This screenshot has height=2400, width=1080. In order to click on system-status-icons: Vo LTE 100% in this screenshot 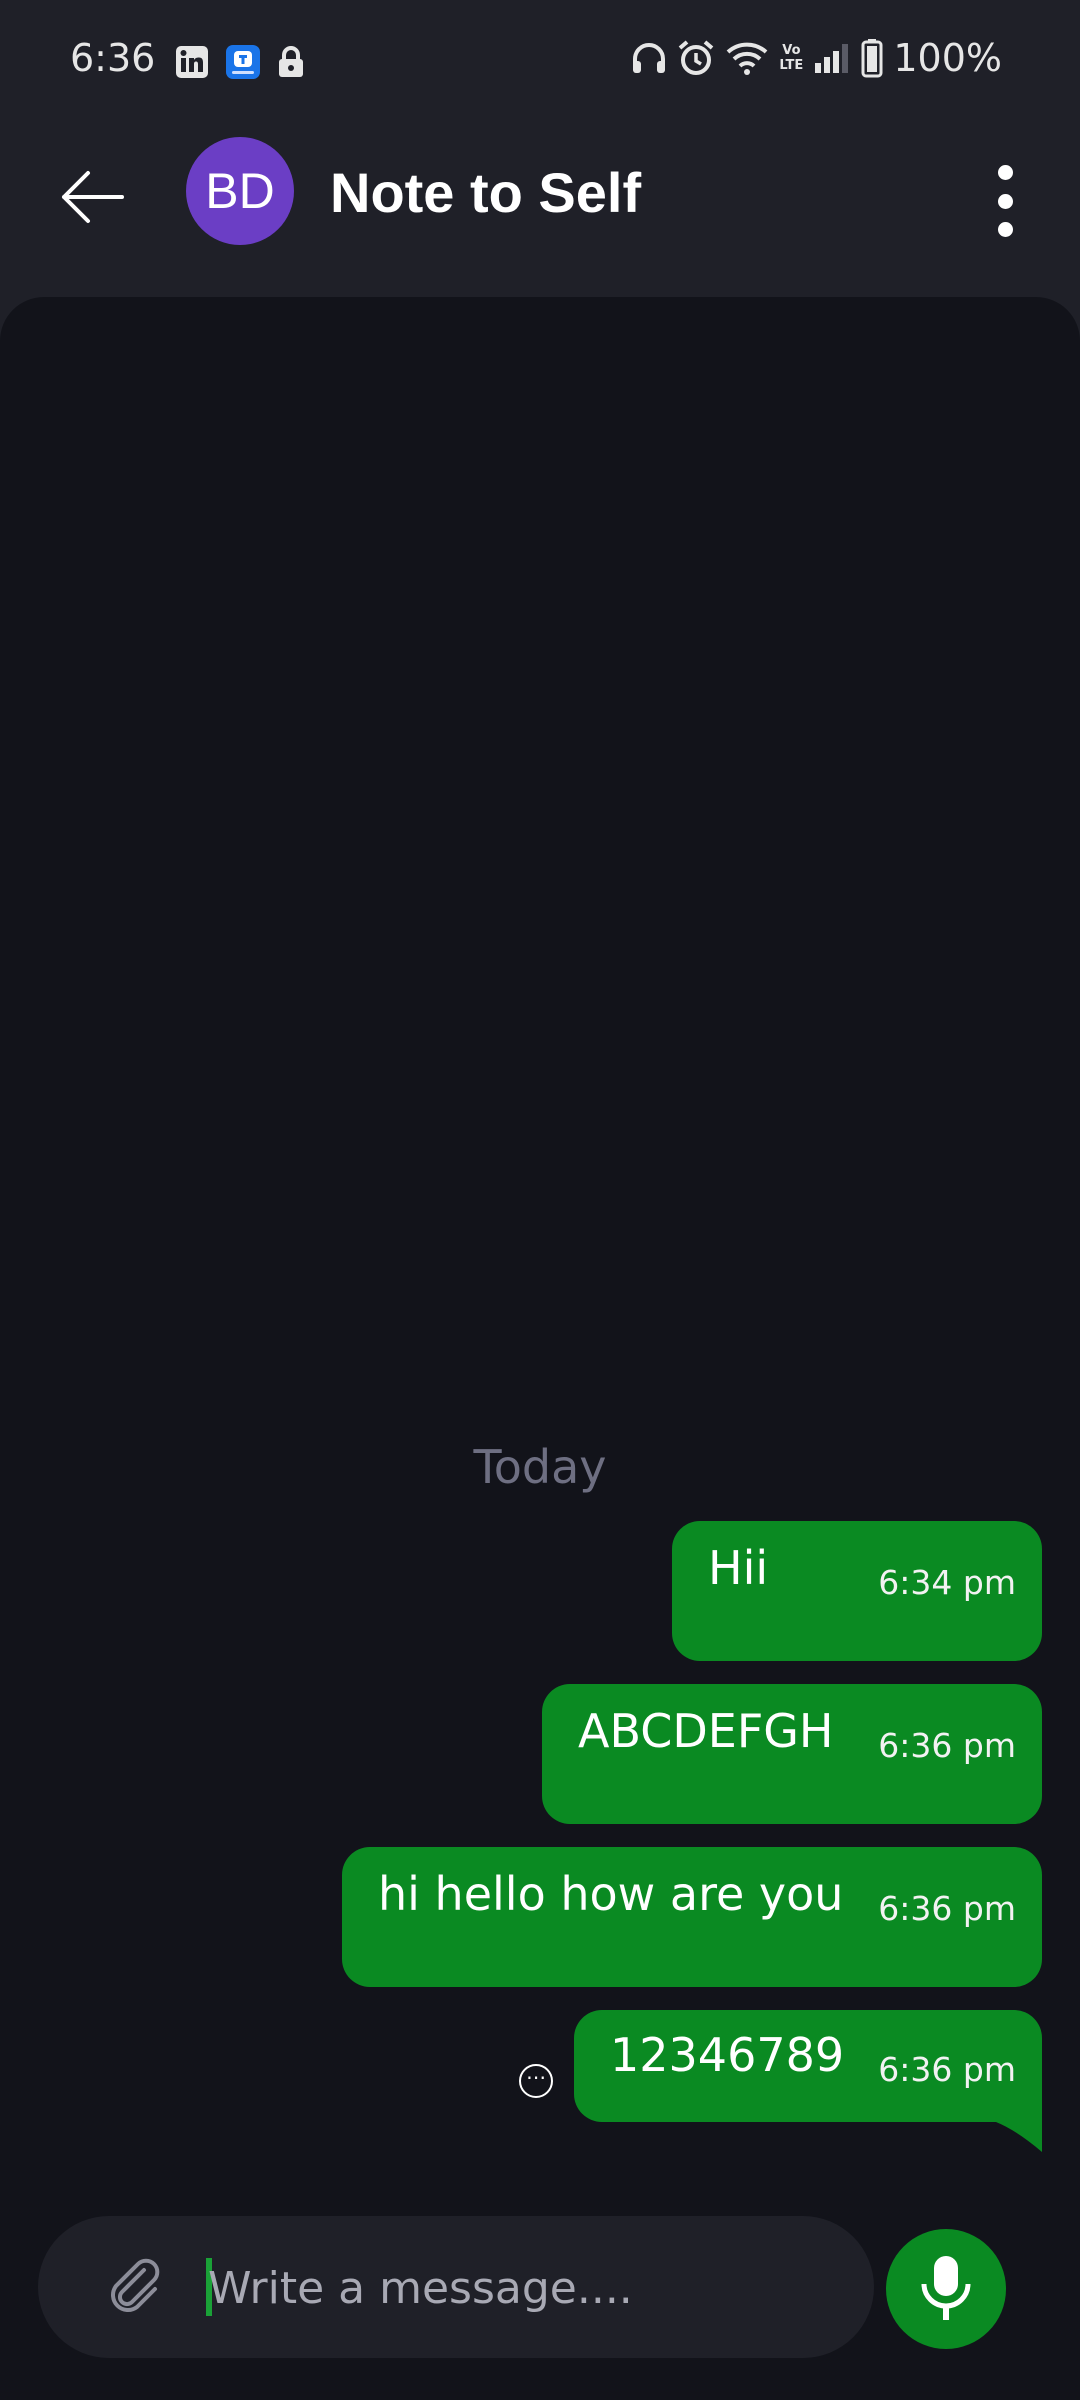, I will do `click(816, 58)`.